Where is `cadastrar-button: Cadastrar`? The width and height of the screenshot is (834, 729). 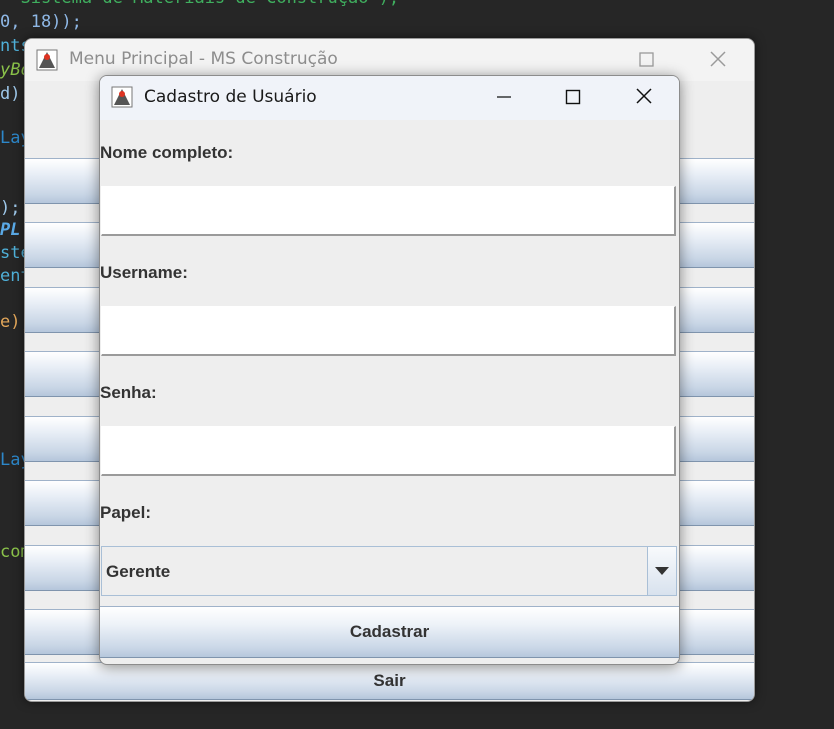
cadastrar-button: Cadastrar is located at coordinates (389, 632).